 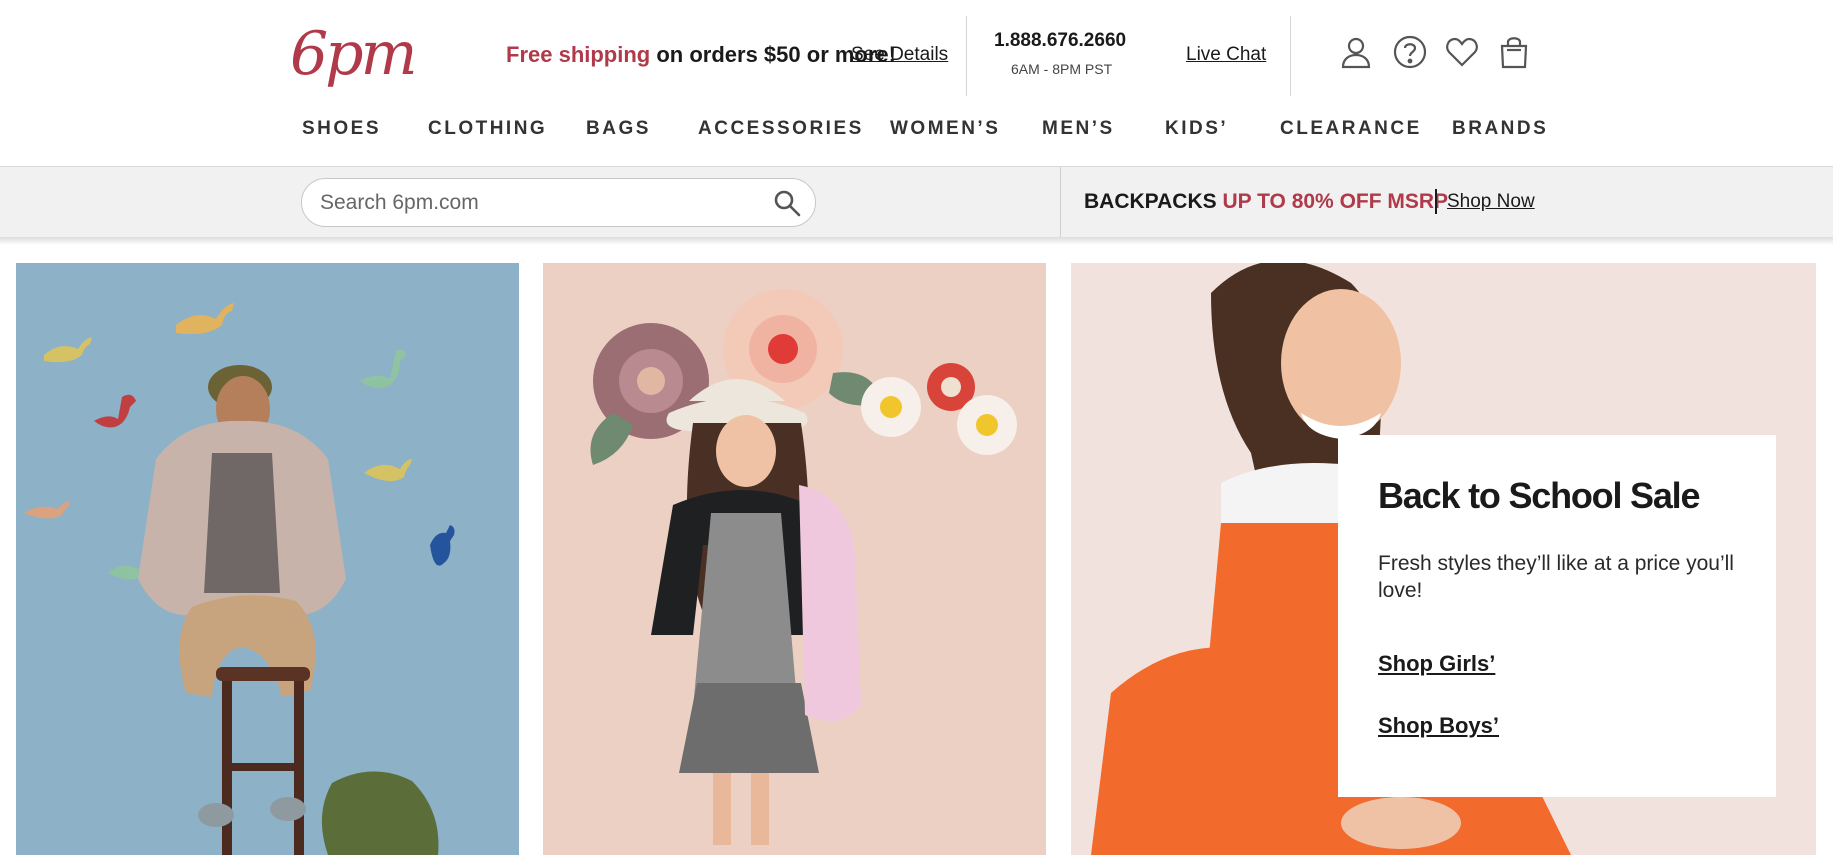 I want to click on free-shipping-message: Free shipping on orders $50 or more!, so click(x=701, y=55).